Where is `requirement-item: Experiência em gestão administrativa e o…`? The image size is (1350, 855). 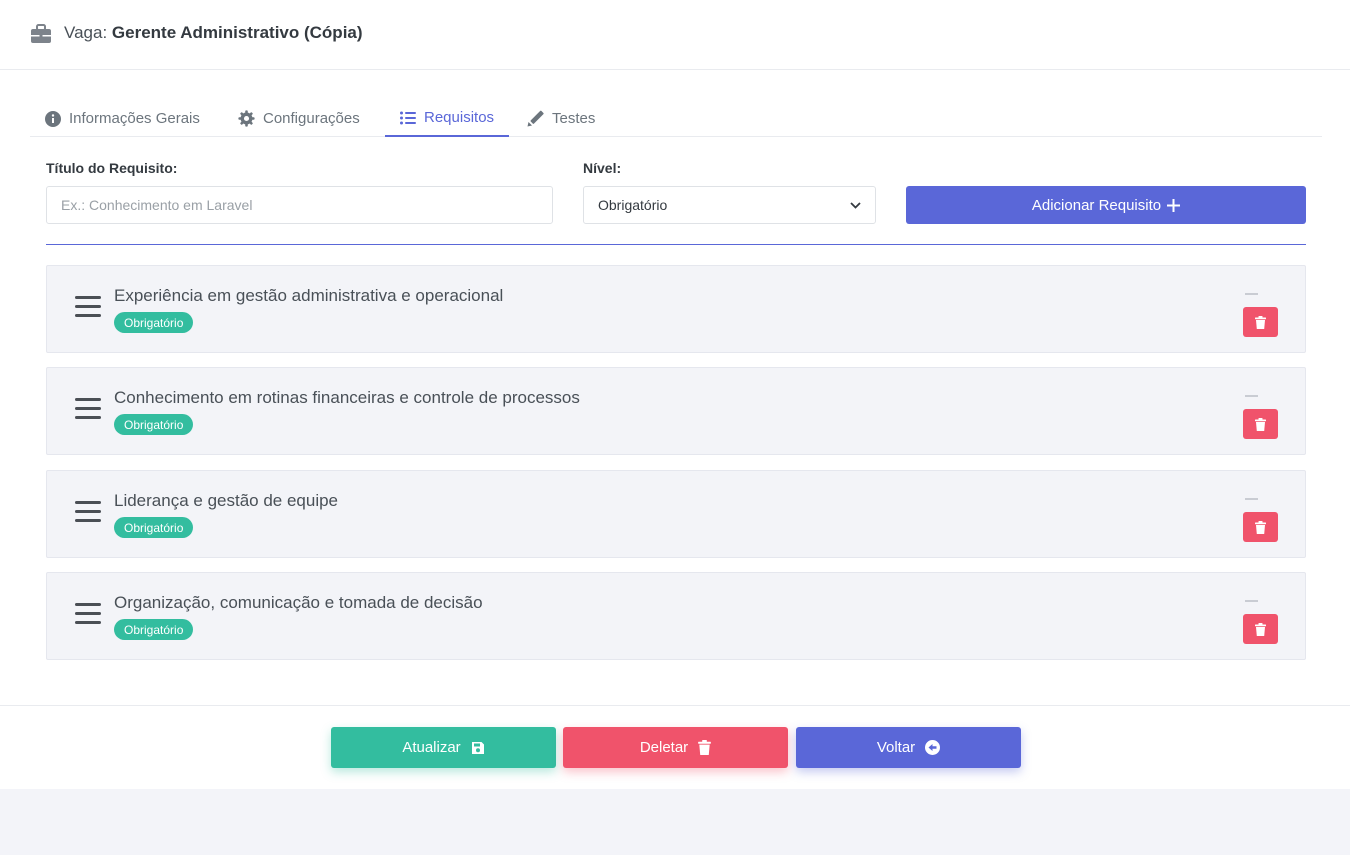 requirement-item: Experiência em gestão administrativa e o… is located at coordinates (676, 309).